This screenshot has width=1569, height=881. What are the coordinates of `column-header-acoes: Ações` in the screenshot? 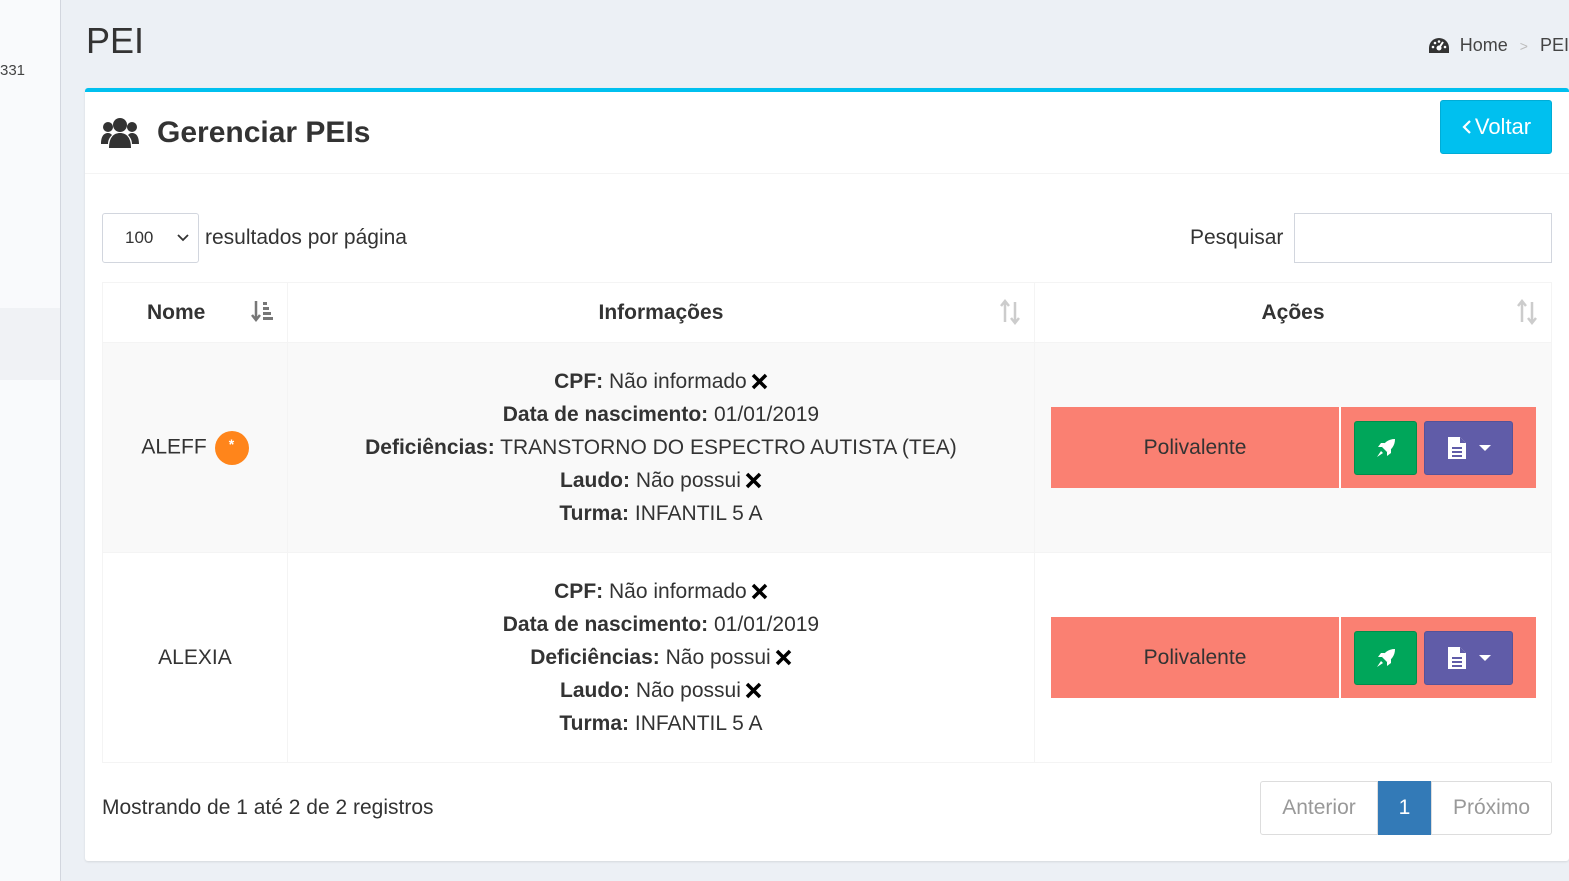 It's located at (1293, 312).